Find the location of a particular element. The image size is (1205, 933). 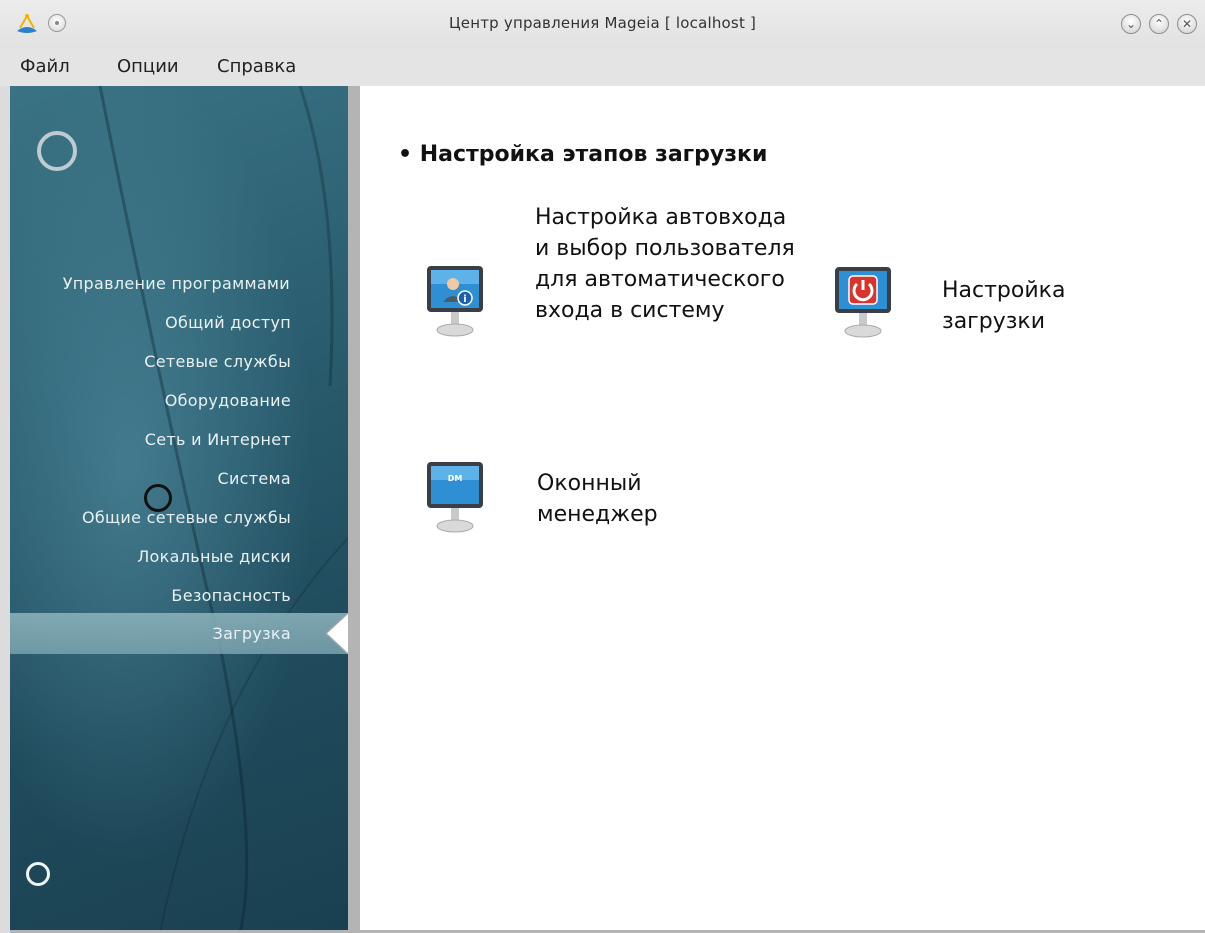

minimize-icon: ⌄ is located at coordinates (1131, 24).